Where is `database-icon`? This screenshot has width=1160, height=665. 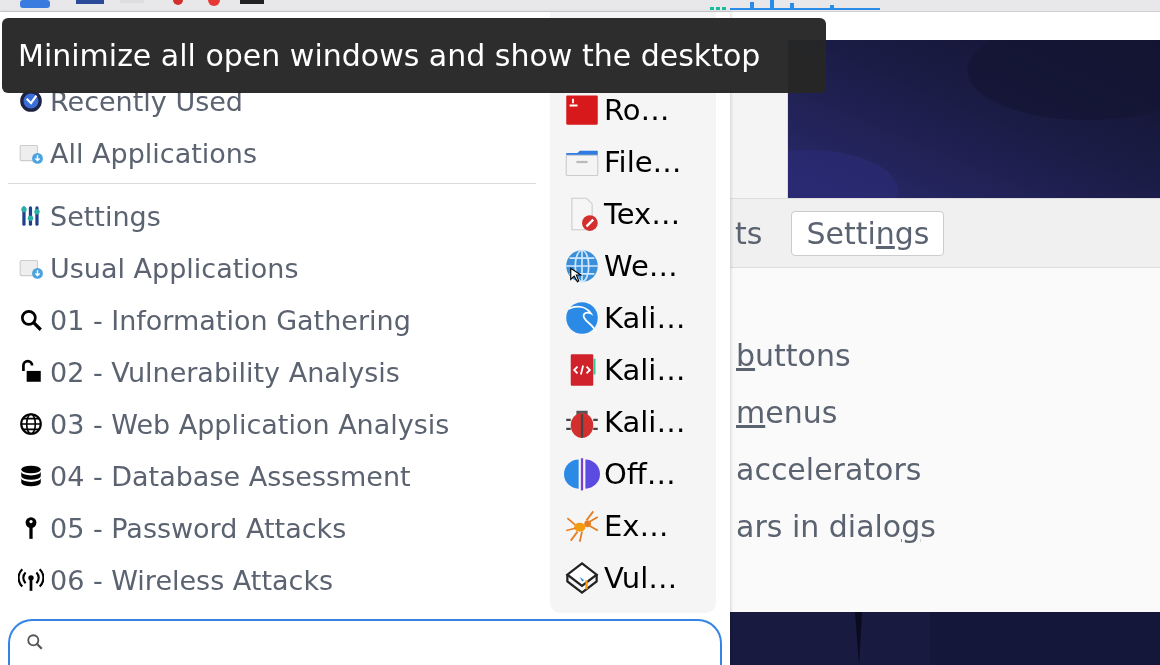 database-icon is located at coordinates (31, 476).